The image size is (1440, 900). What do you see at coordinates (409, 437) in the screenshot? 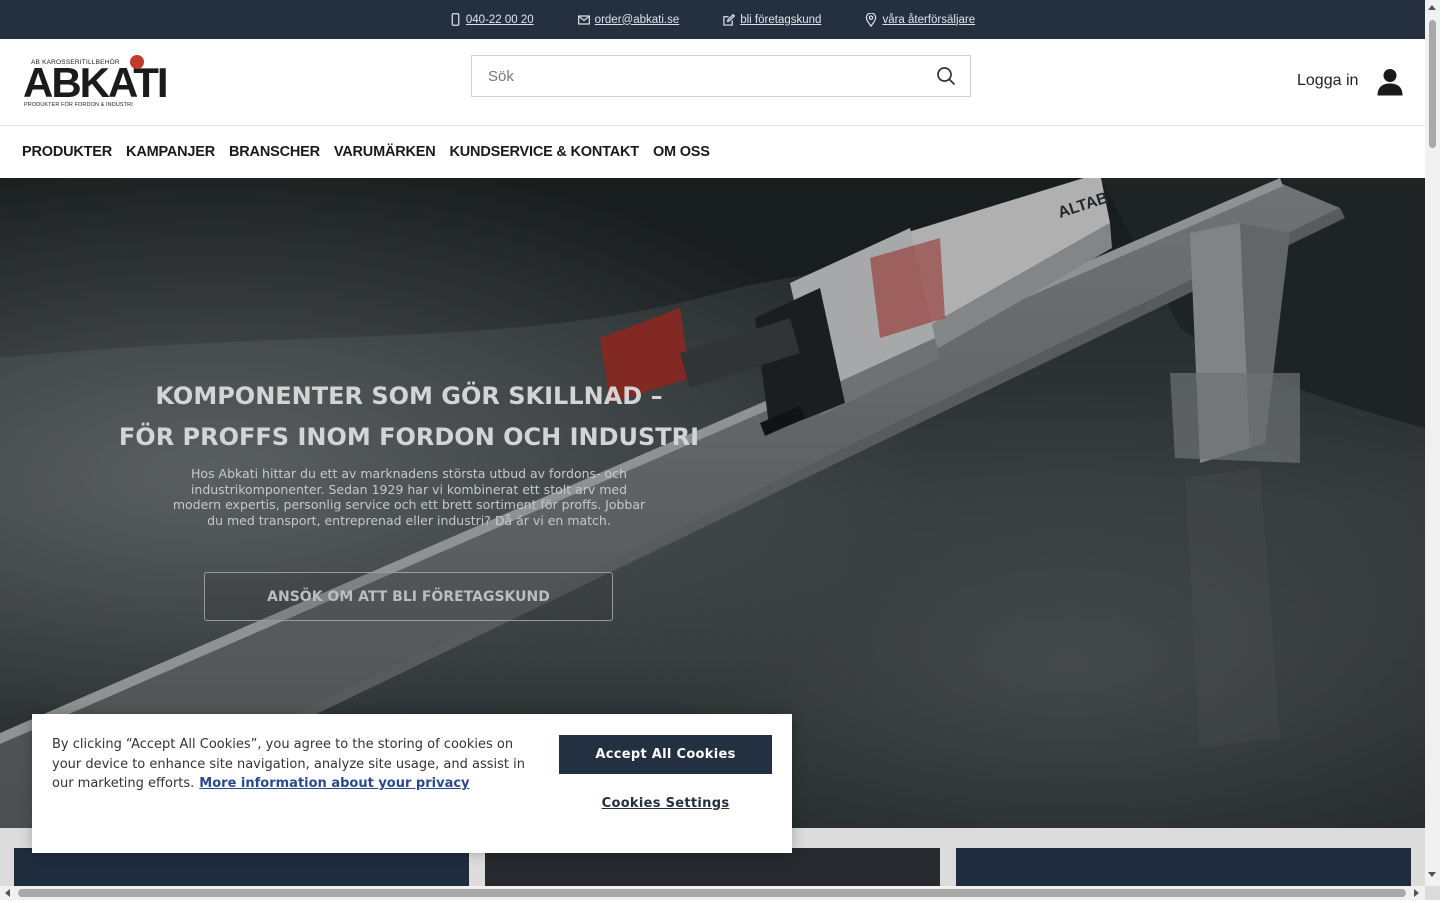
I see `hero-title-line-2: FÖR PROFFS INOM FORDON OCH INDUSTRI` at bounding box center [409, 437].